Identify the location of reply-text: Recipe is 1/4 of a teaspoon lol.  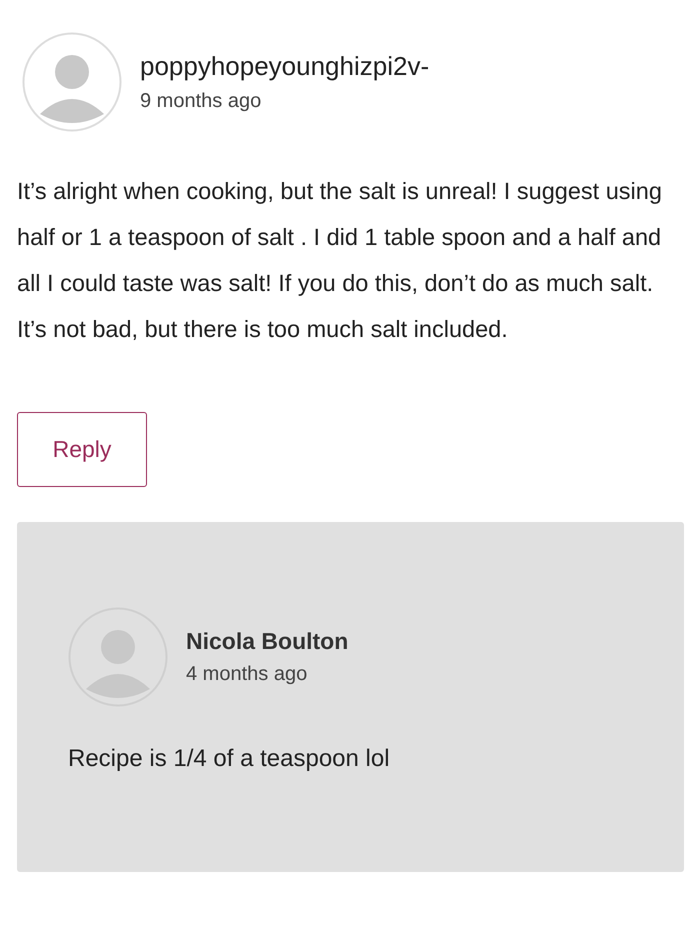
(229, 759).